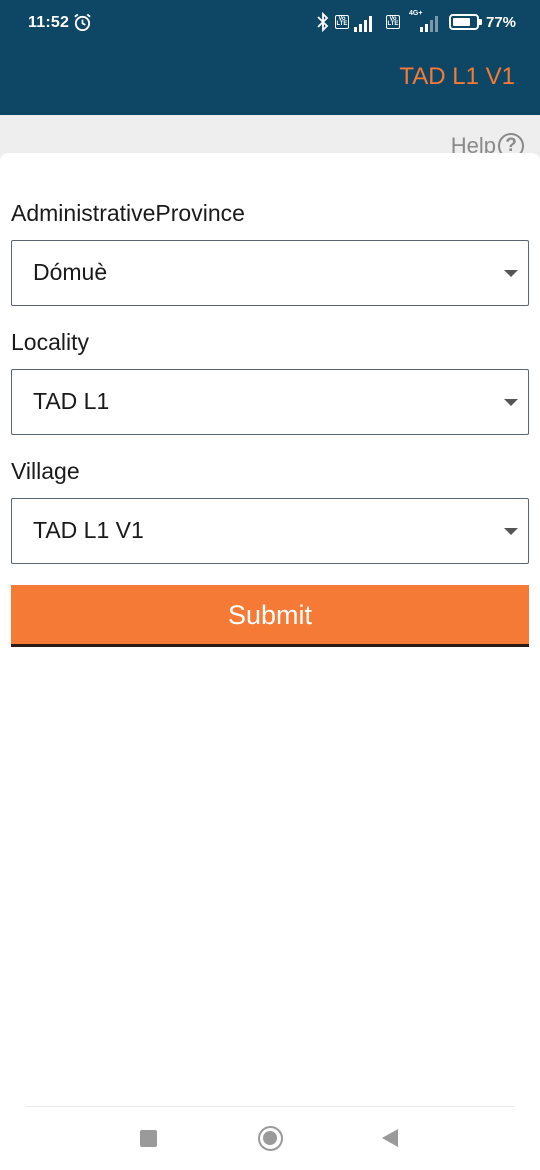  I want to click on province-select: Dómuè, so click(270, 273).